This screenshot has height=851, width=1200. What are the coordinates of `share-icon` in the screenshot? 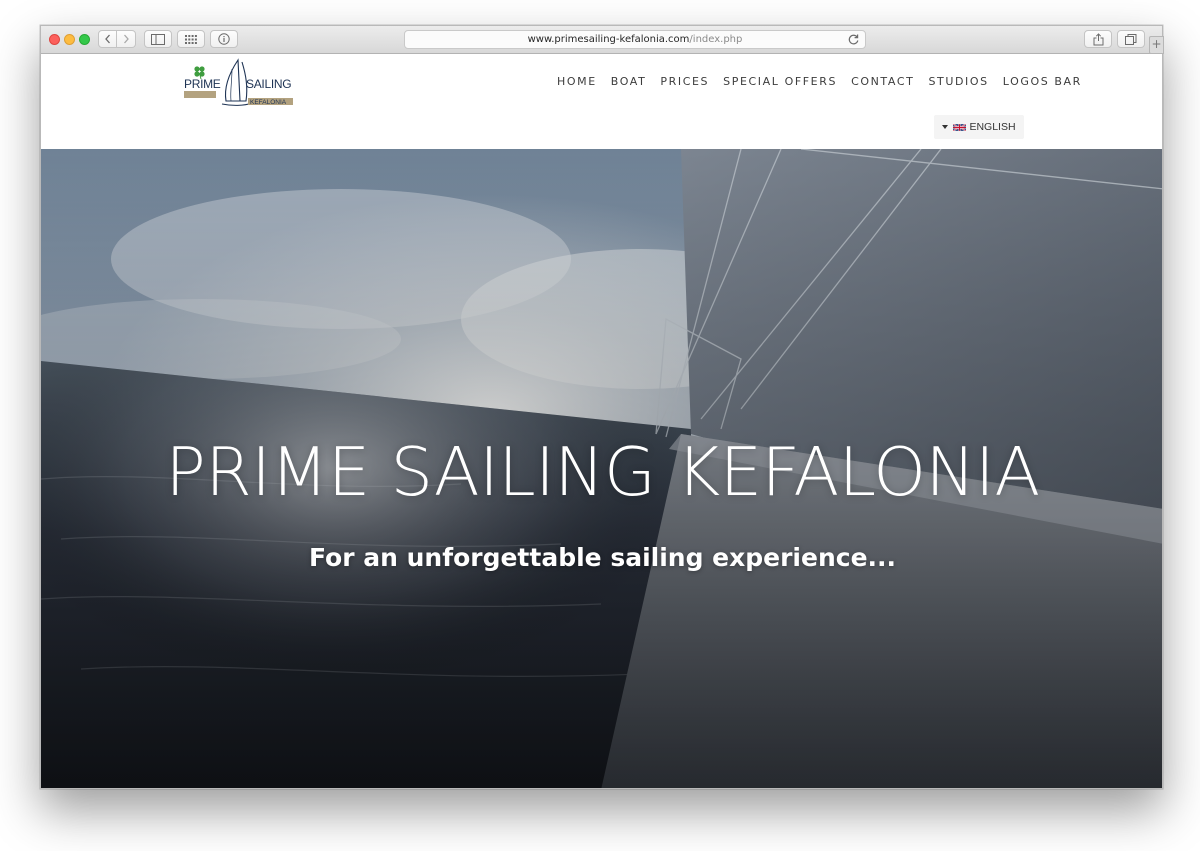 It's located at (1098, 38).